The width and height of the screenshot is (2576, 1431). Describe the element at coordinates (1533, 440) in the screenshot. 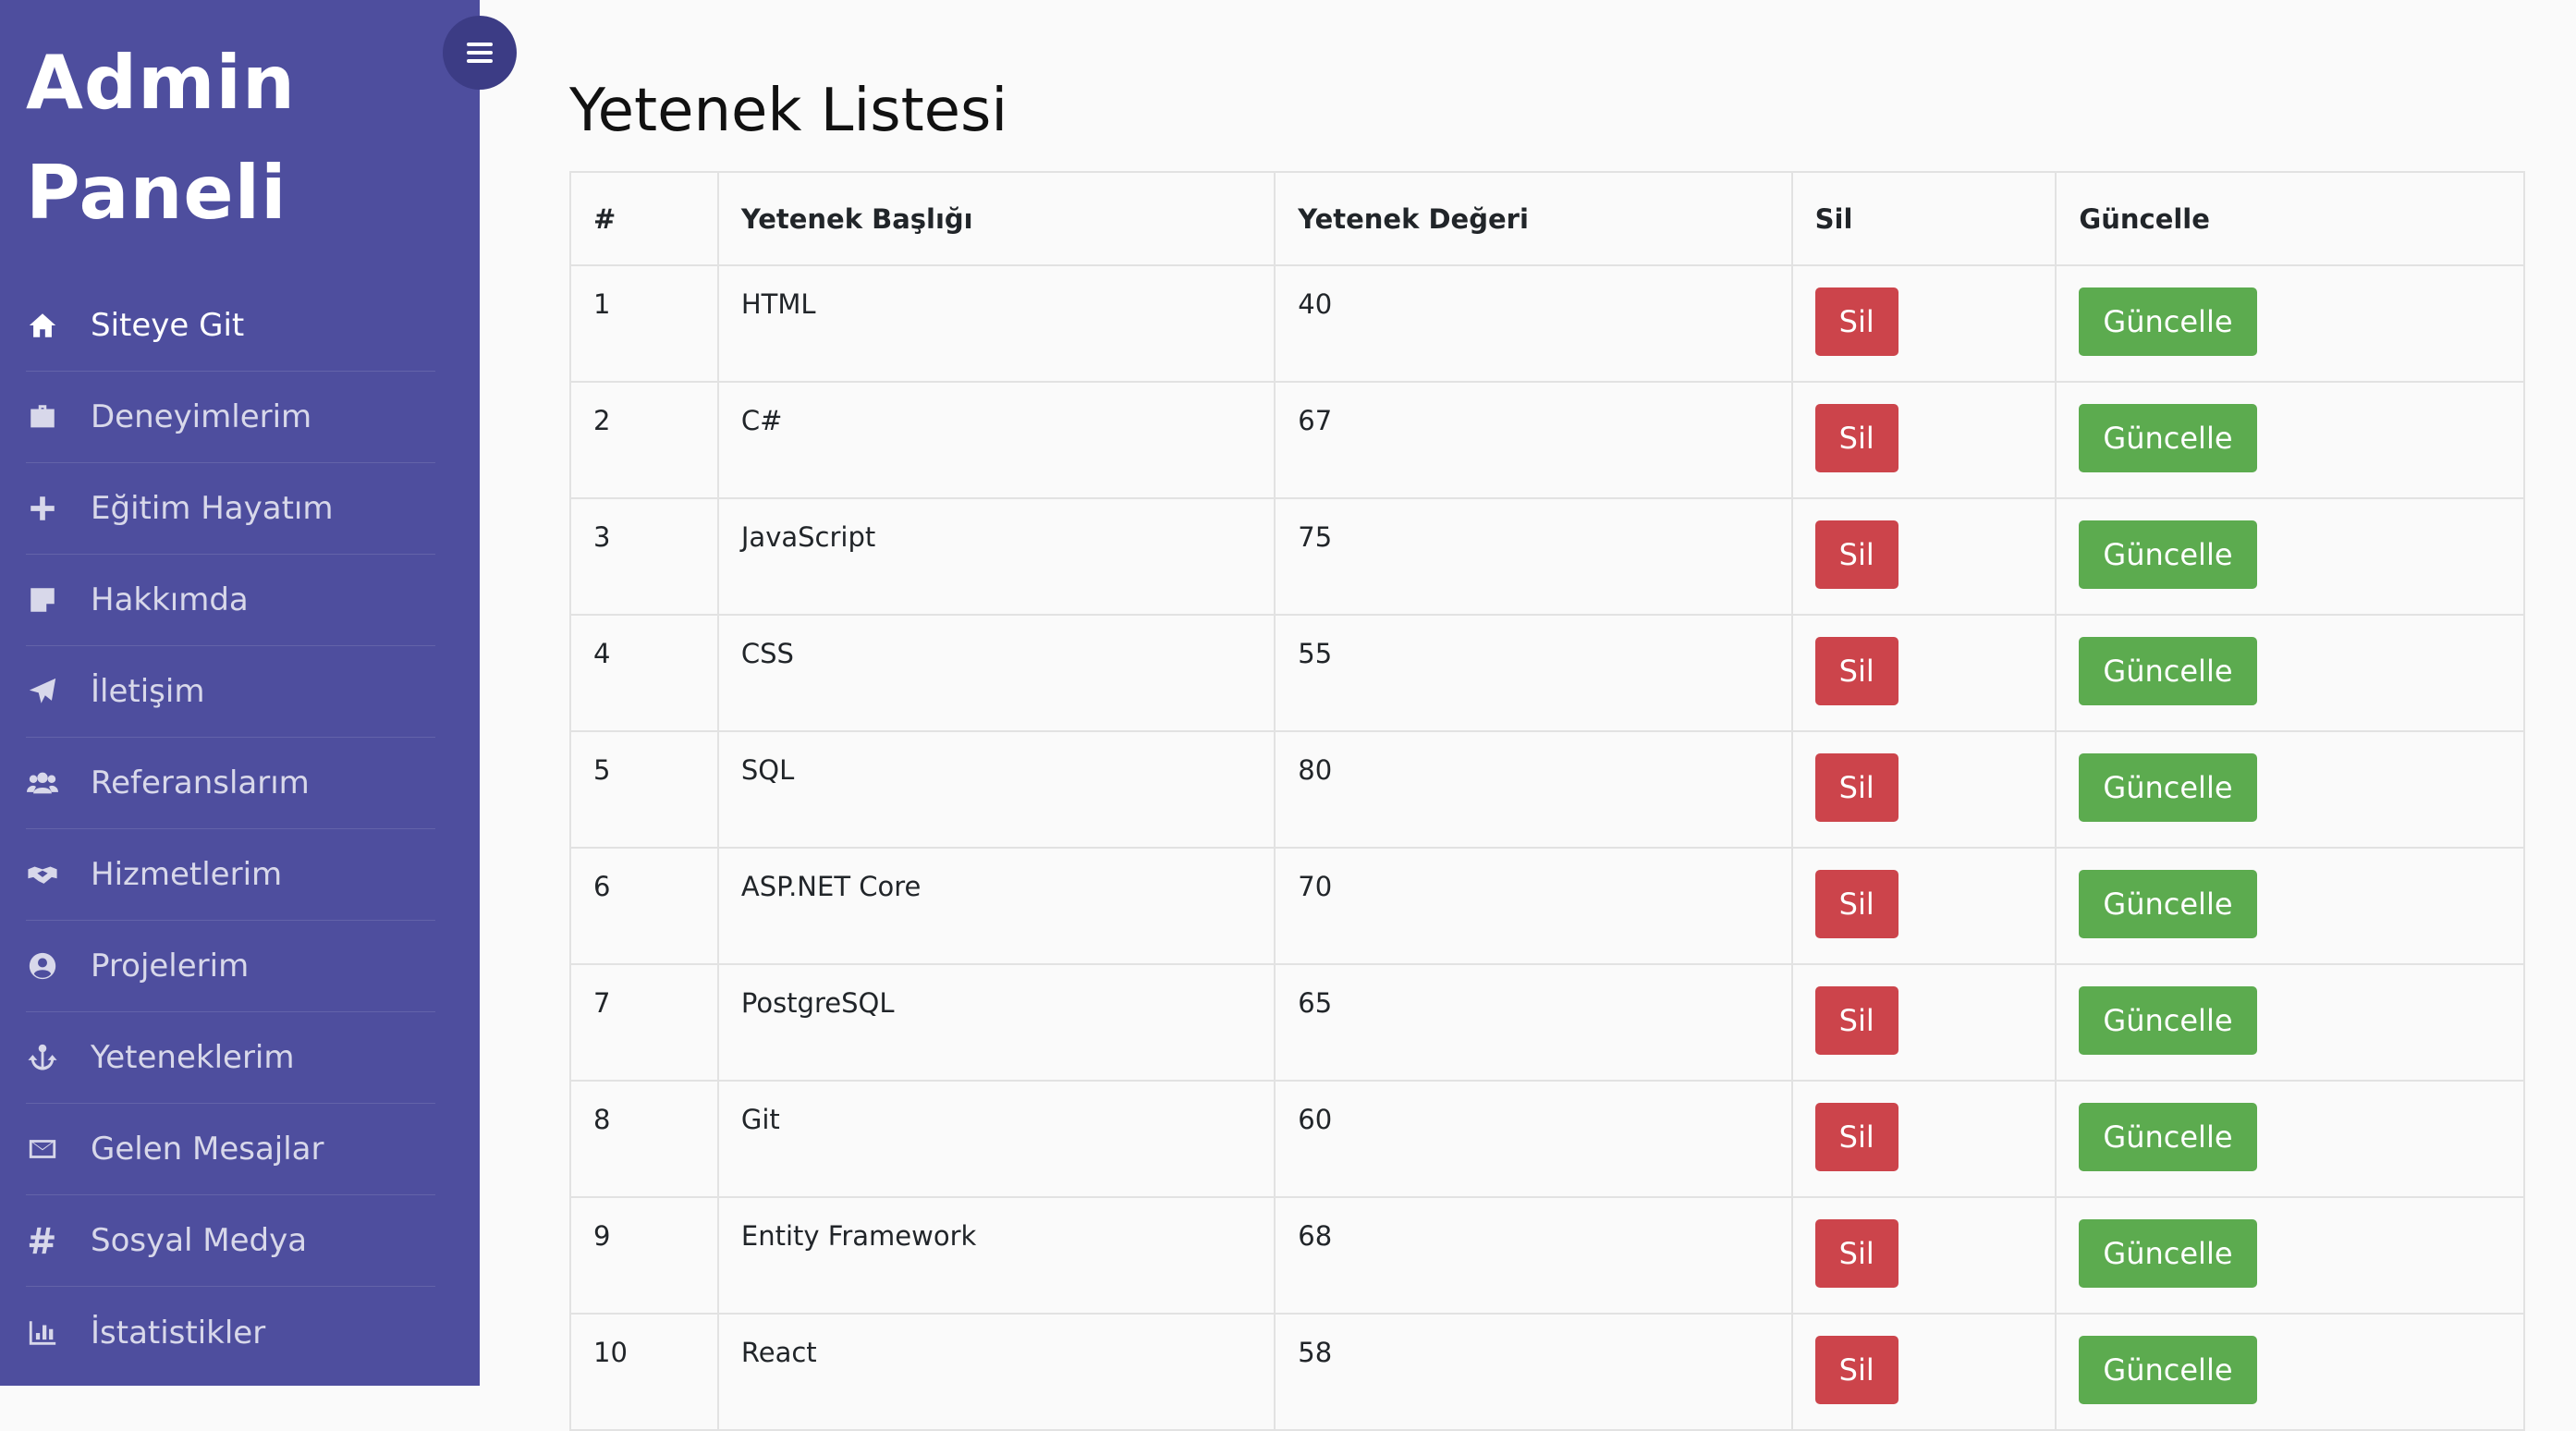

I see `cell-value: 67` at that location.